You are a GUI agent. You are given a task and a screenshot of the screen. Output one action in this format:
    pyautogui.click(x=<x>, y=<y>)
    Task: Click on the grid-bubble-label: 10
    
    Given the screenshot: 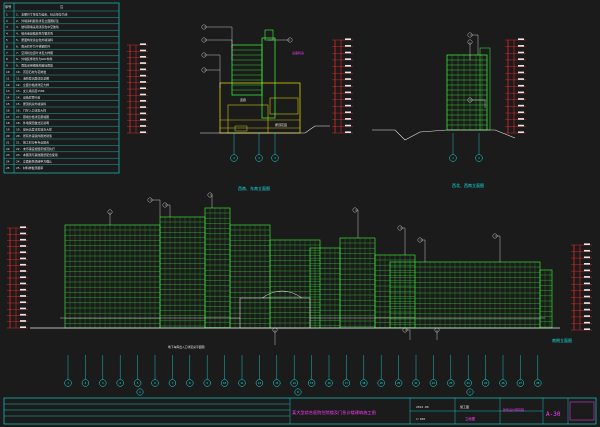 What is the action you would take?
    pyautogui.click(x=225, y=383)
    